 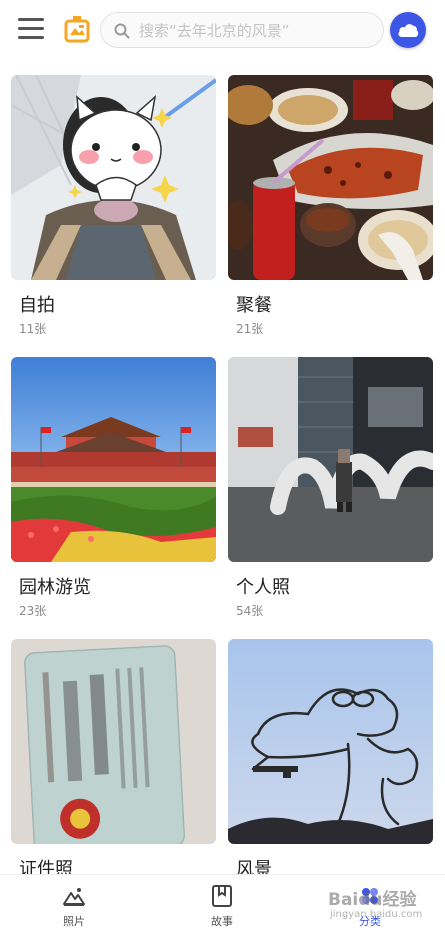 I want to click on bottom-navigation: 照片 故事 分类 Baidu经验 jingyan.baidu.com, so click(x=222, y=904).